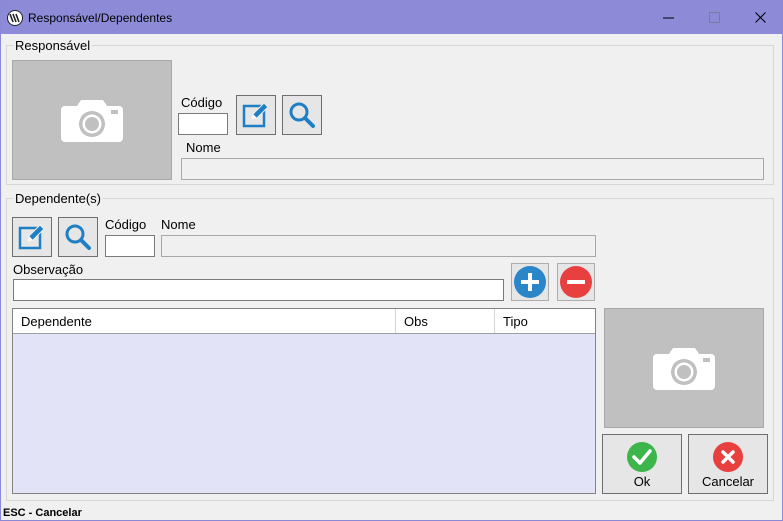 The image size is (783, 521). Describe the element at coordinates (203, 147) in the screenshot. I see `responsavel-nome-label: Nome` at that location.